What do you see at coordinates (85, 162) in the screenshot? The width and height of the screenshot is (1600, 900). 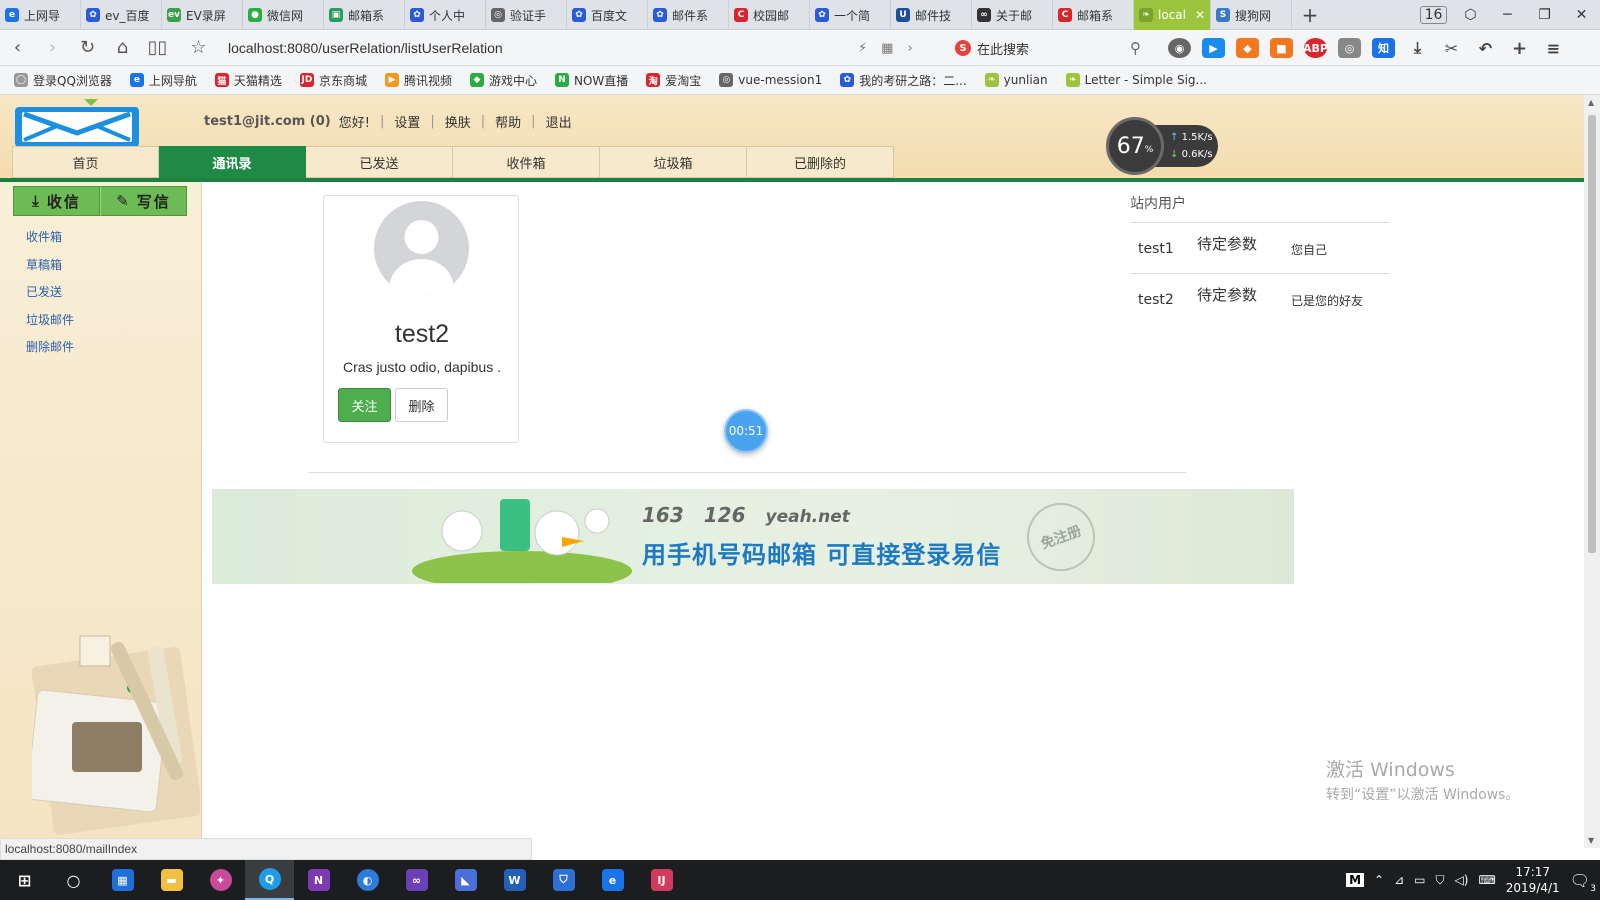 I see `nav-home: 首页` at bounding box center [85, 162].